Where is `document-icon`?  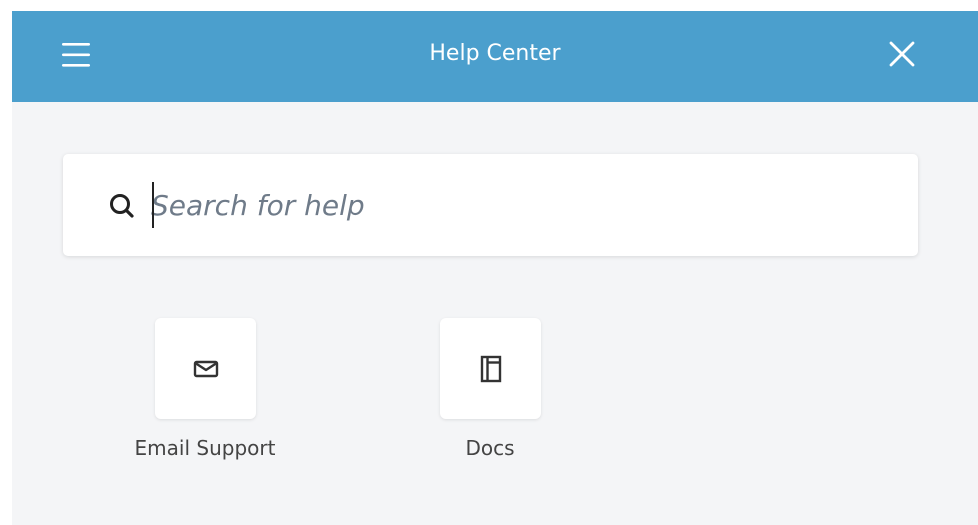 document-icon is located at coordinates (490, 368).